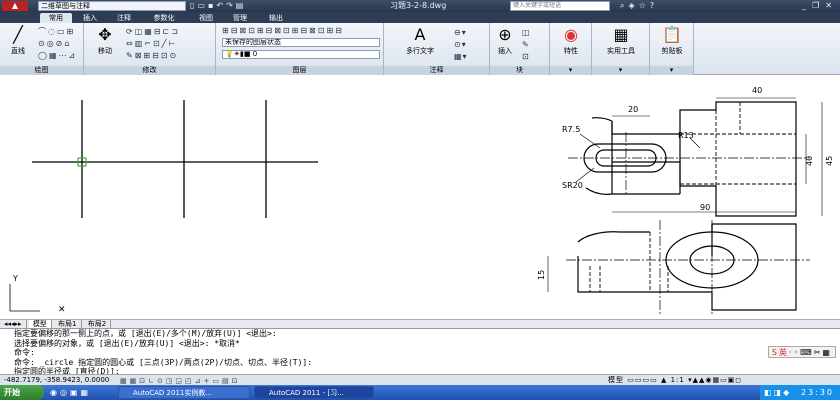 The height and width of the screenshot is (400, 840). I want to click on tray-icons: ◧◨◆, so click(777, 392).